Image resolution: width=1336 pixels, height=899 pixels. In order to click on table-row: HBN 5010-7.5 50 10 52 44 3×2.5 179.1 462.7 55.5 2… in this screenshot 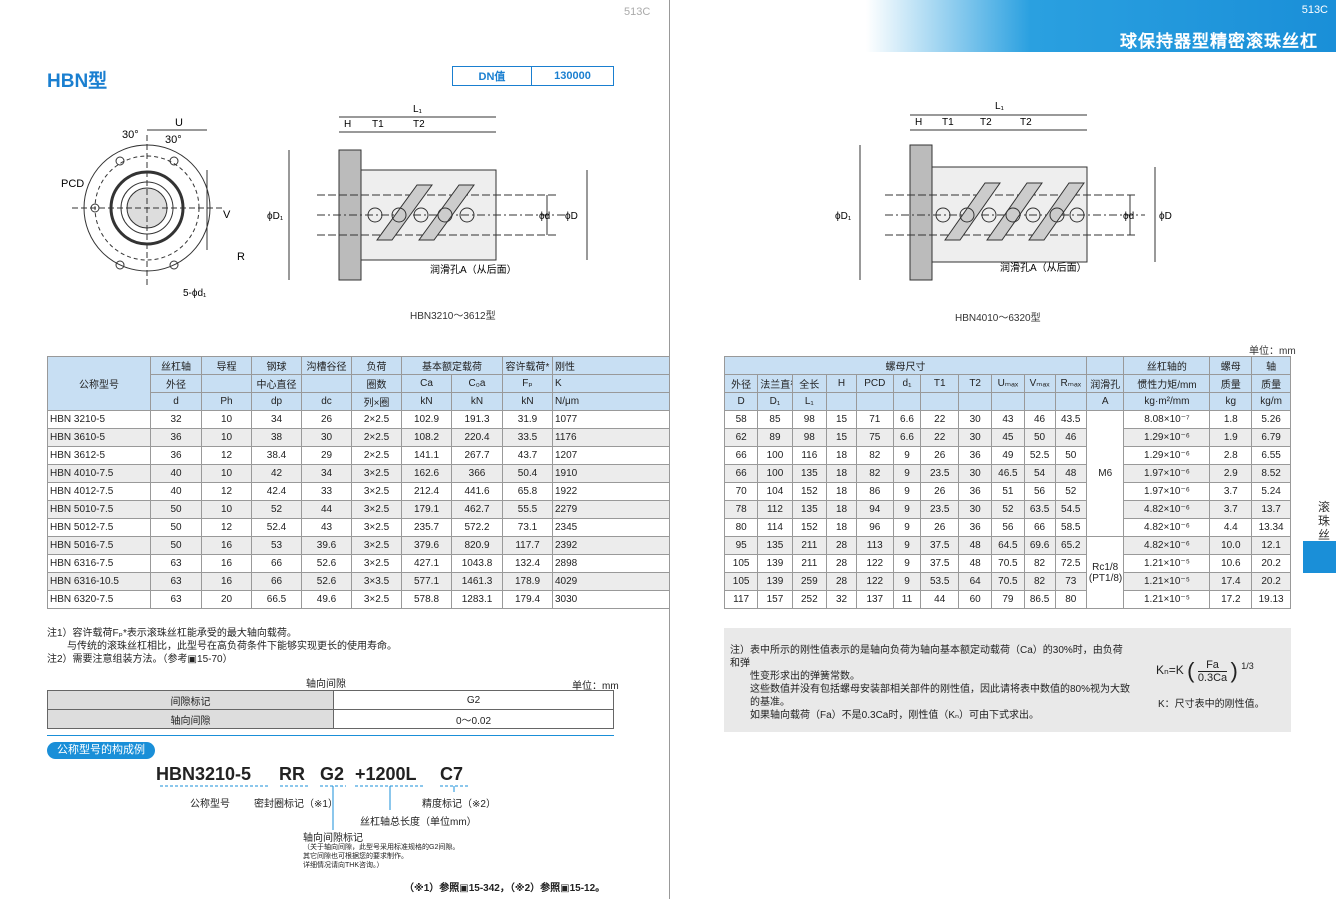, I will do `click(358, 509)`.